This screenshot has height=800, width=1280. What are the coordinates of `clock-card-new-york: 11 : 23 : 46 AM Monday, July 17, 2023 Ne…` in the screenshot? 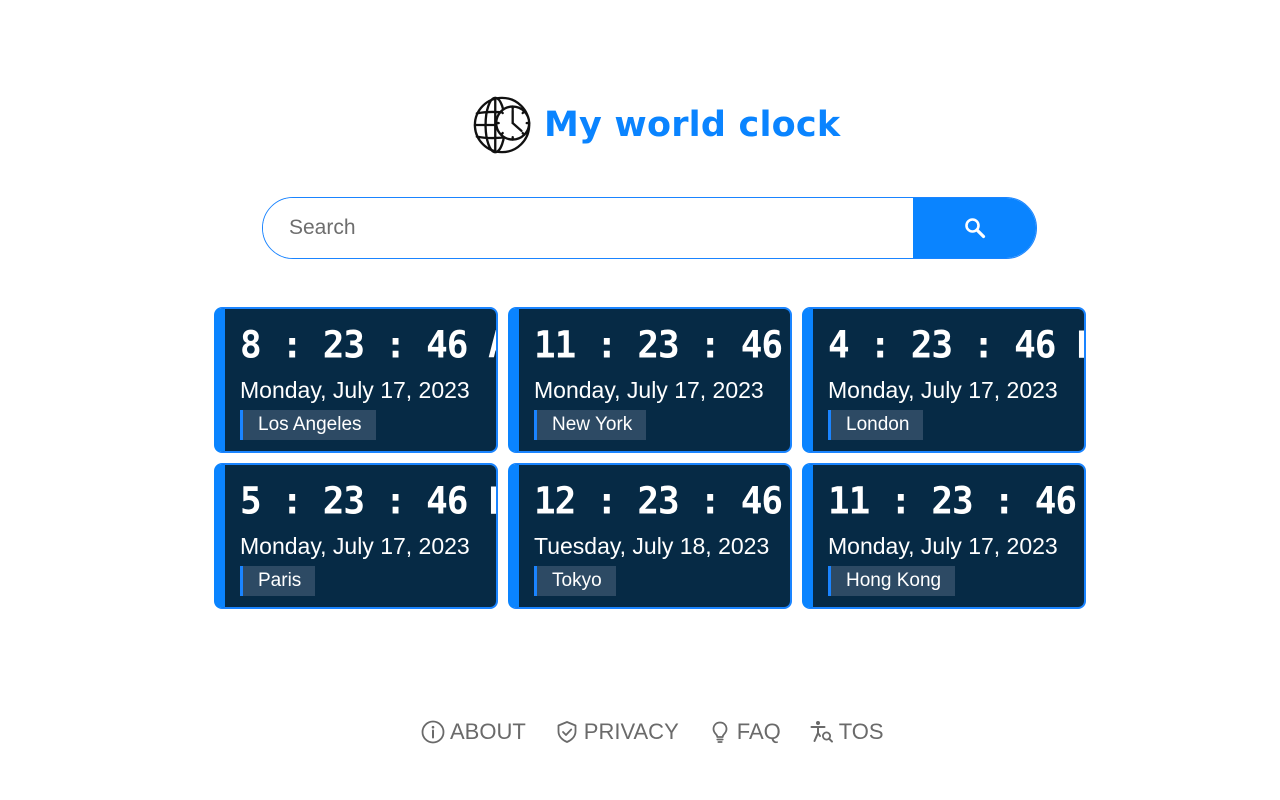 It's located at (650, 380).